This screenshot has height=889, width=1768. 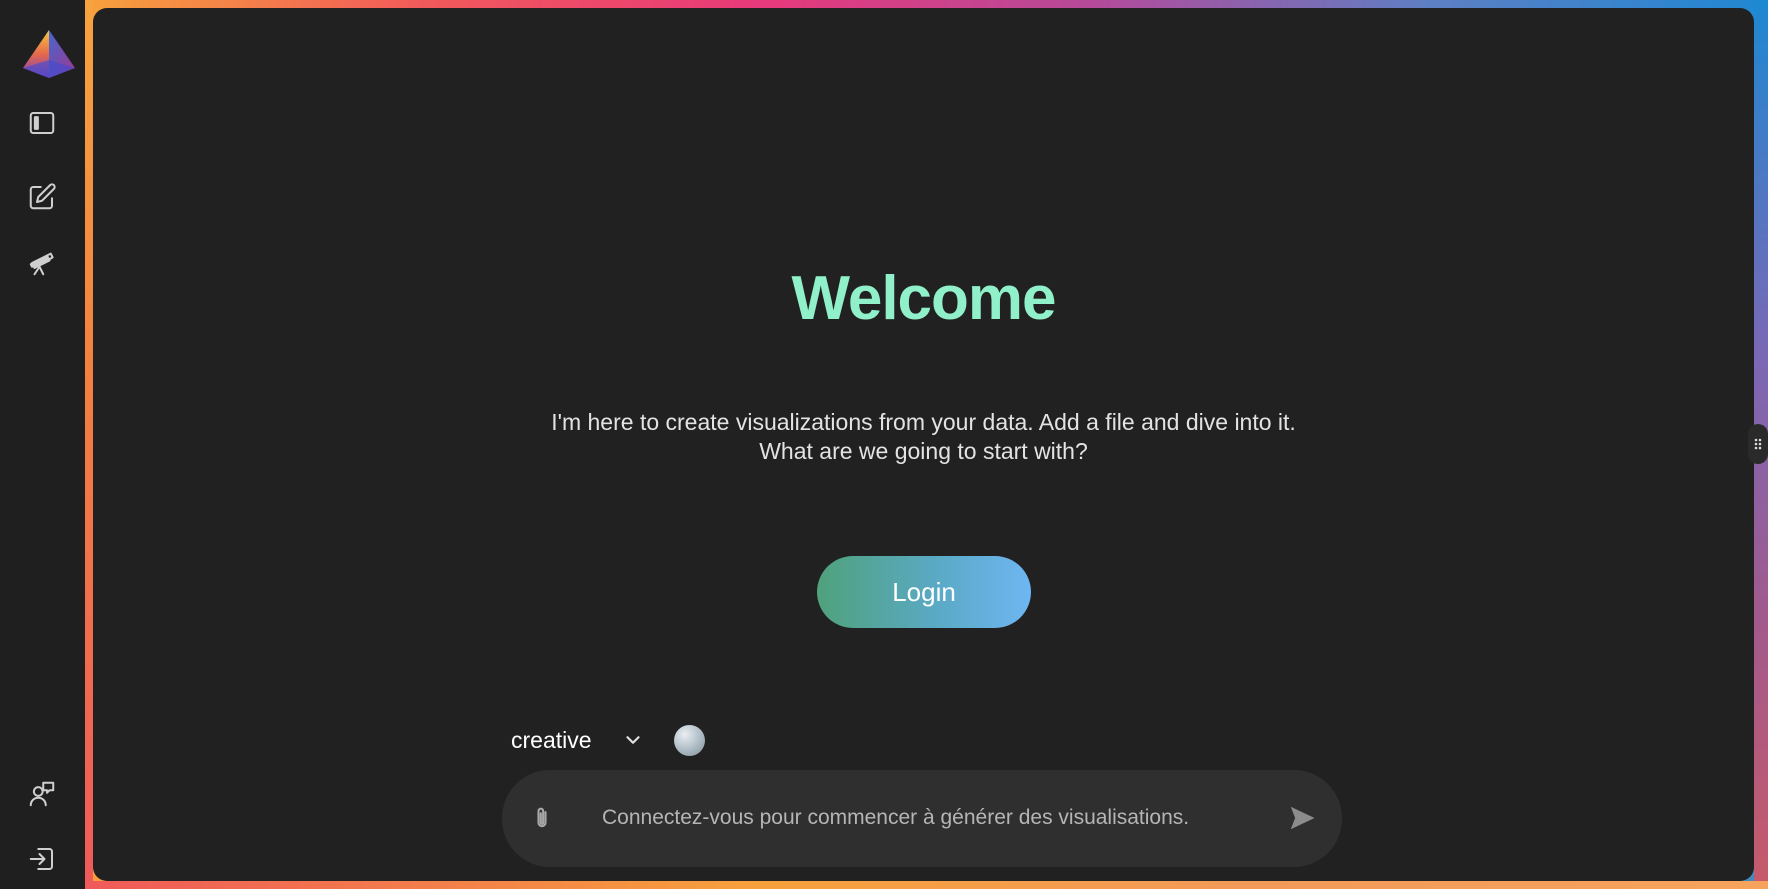 I want to click on sidebar, so click(x=42, y=444).